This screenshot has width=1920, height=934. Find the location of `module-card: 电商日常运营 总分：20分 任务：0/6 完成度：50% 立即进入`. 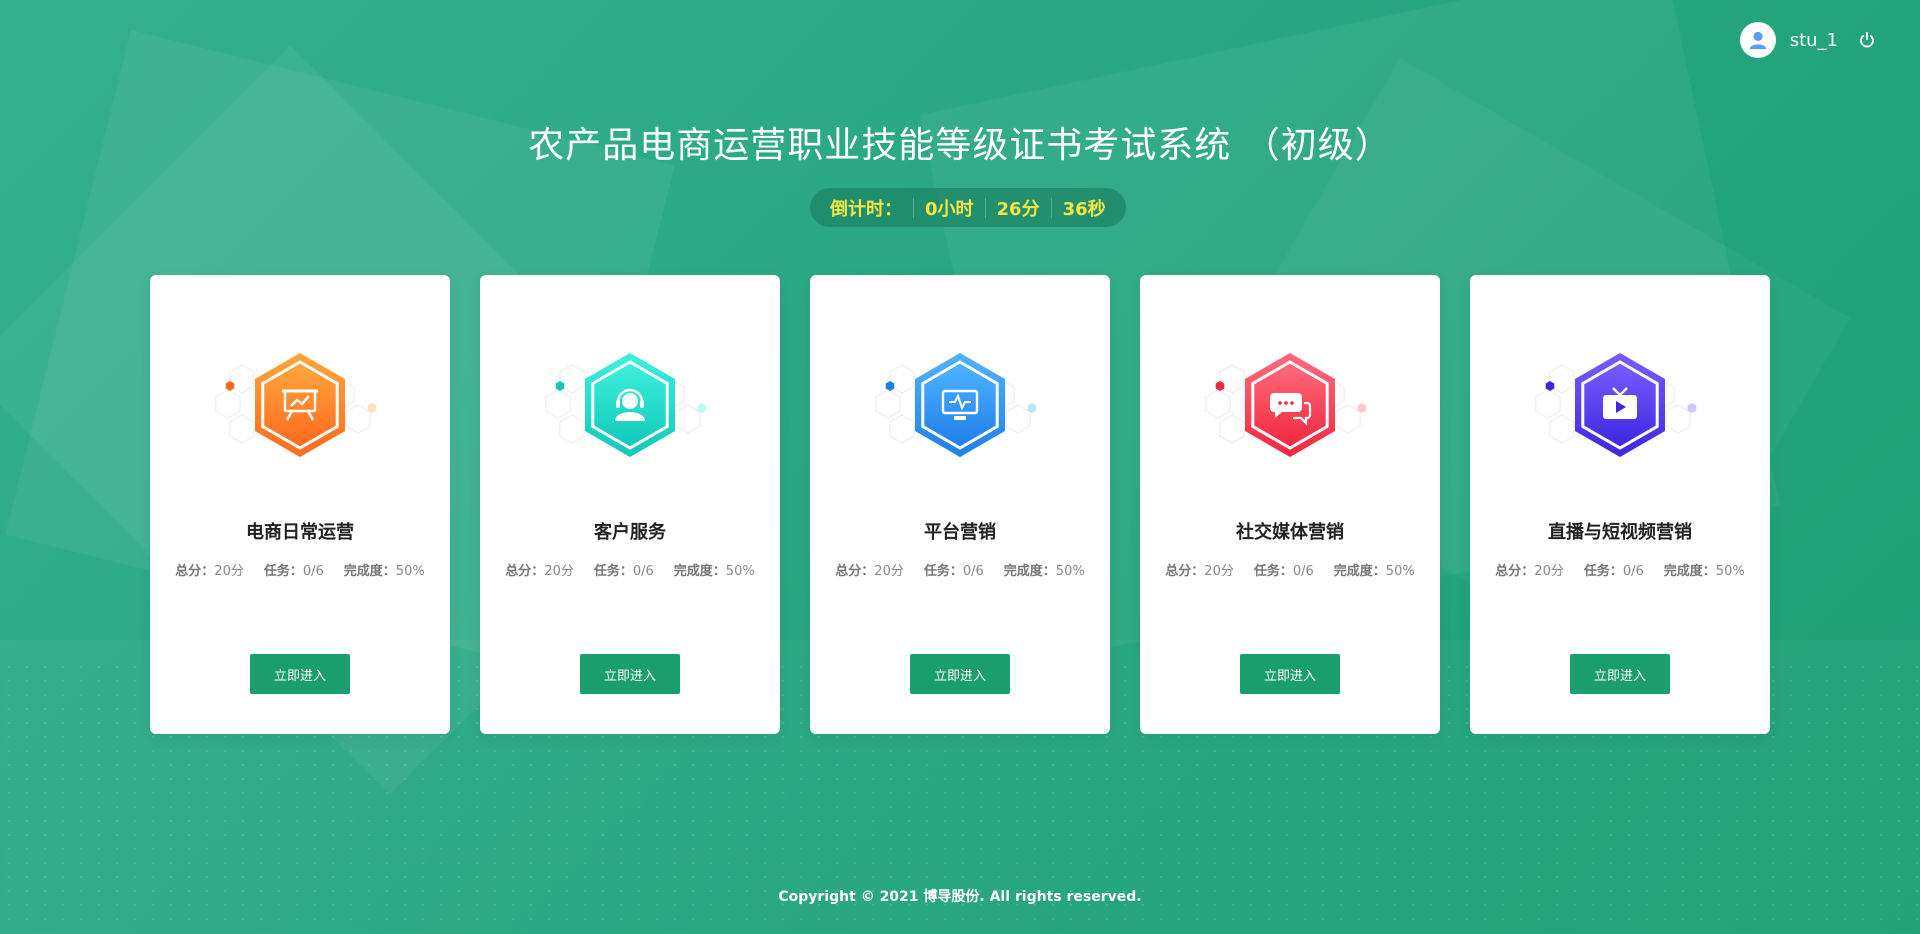

module-card: 电商日常运营 总分：20分 任务：0/6 完成度：50% 立即进入 is located at coordinates (300, 504).